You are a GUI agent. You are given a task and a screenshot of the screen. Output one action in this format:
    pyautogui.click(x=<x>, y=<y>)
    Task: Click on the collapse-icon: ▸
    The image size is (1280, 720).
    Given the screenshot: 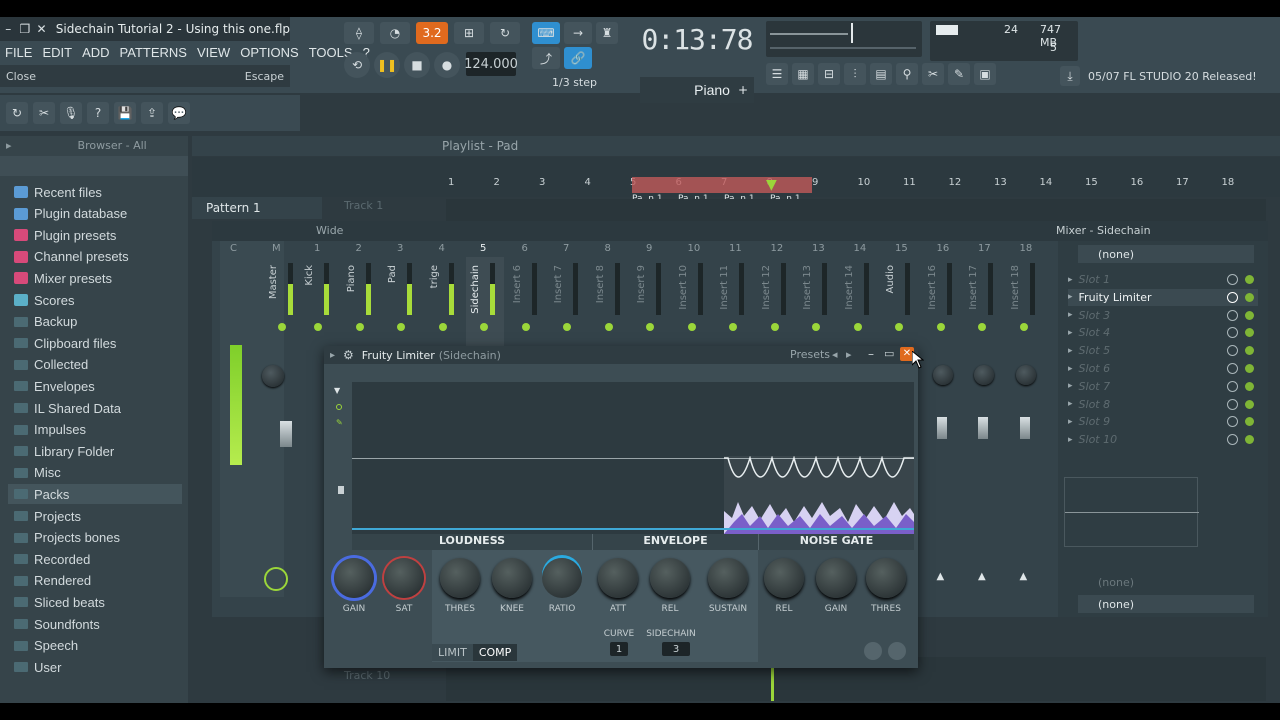 What is the action you would take?
    pyautogui.click(x=332, y=355)
    